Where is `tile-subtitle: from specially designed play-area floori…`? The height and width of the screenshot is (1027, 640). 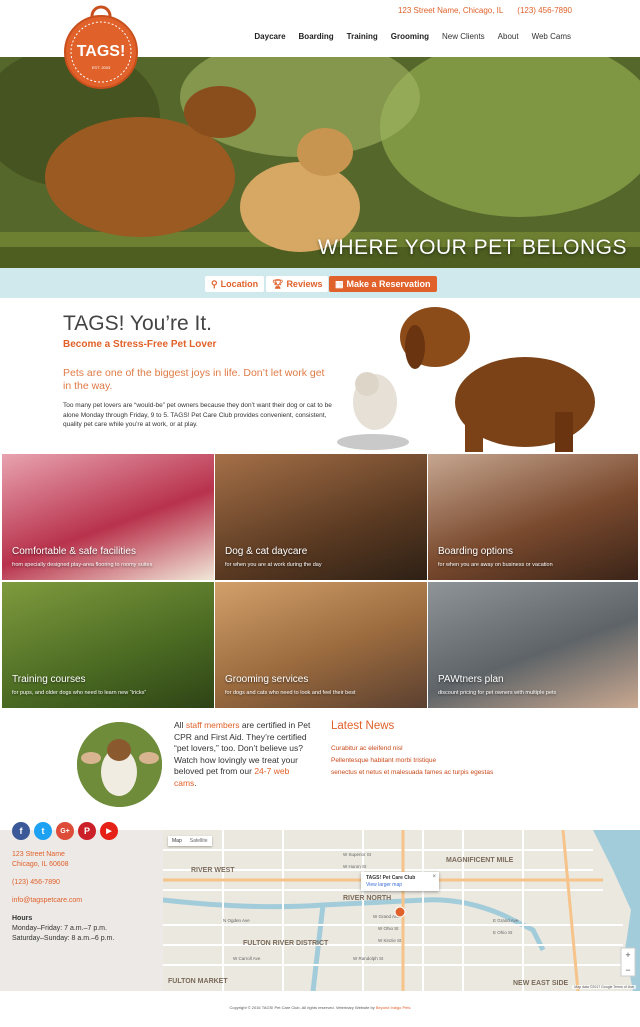
tile-subtitle: from specially designed play-area floori… is located at coordinates (82, 565).